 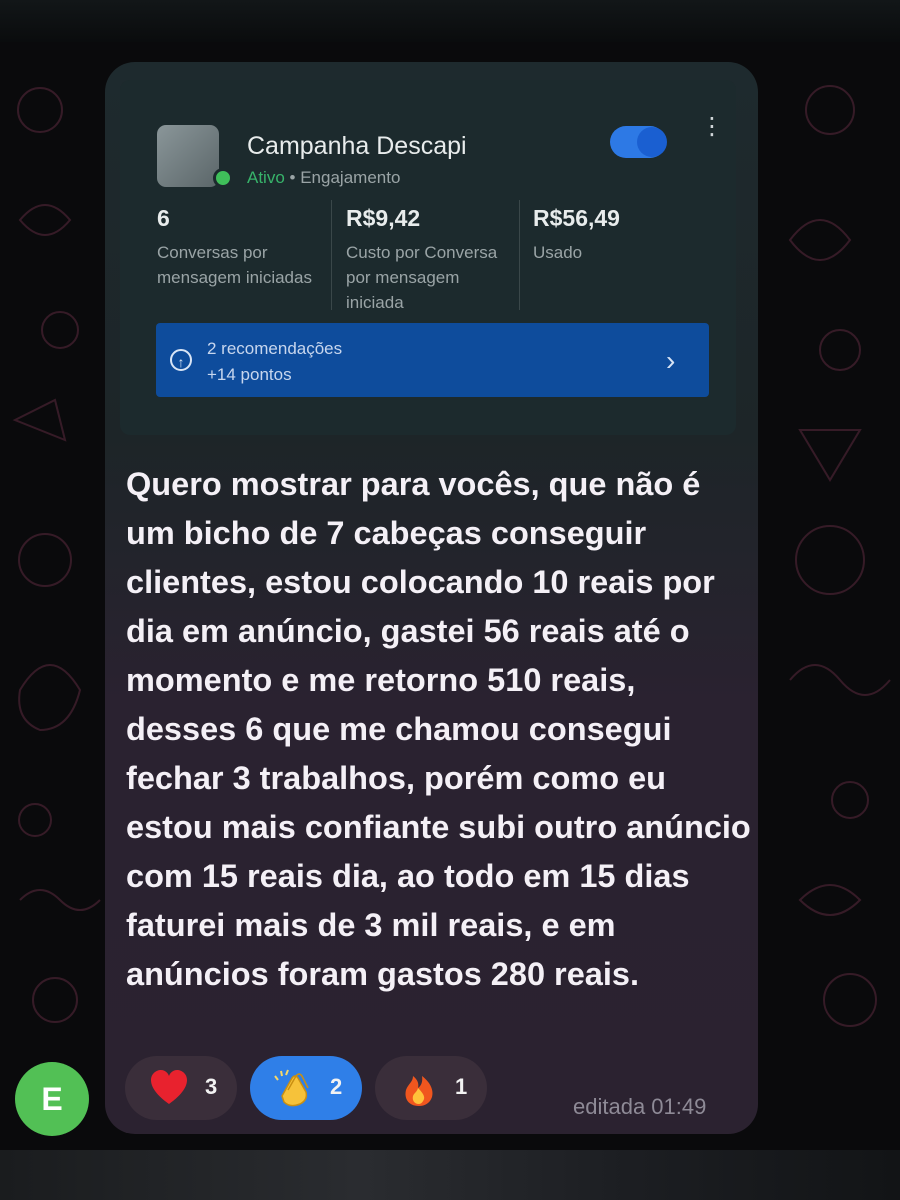 I want to click on more-options-icon: ⋮, so click(x=712, y=137).